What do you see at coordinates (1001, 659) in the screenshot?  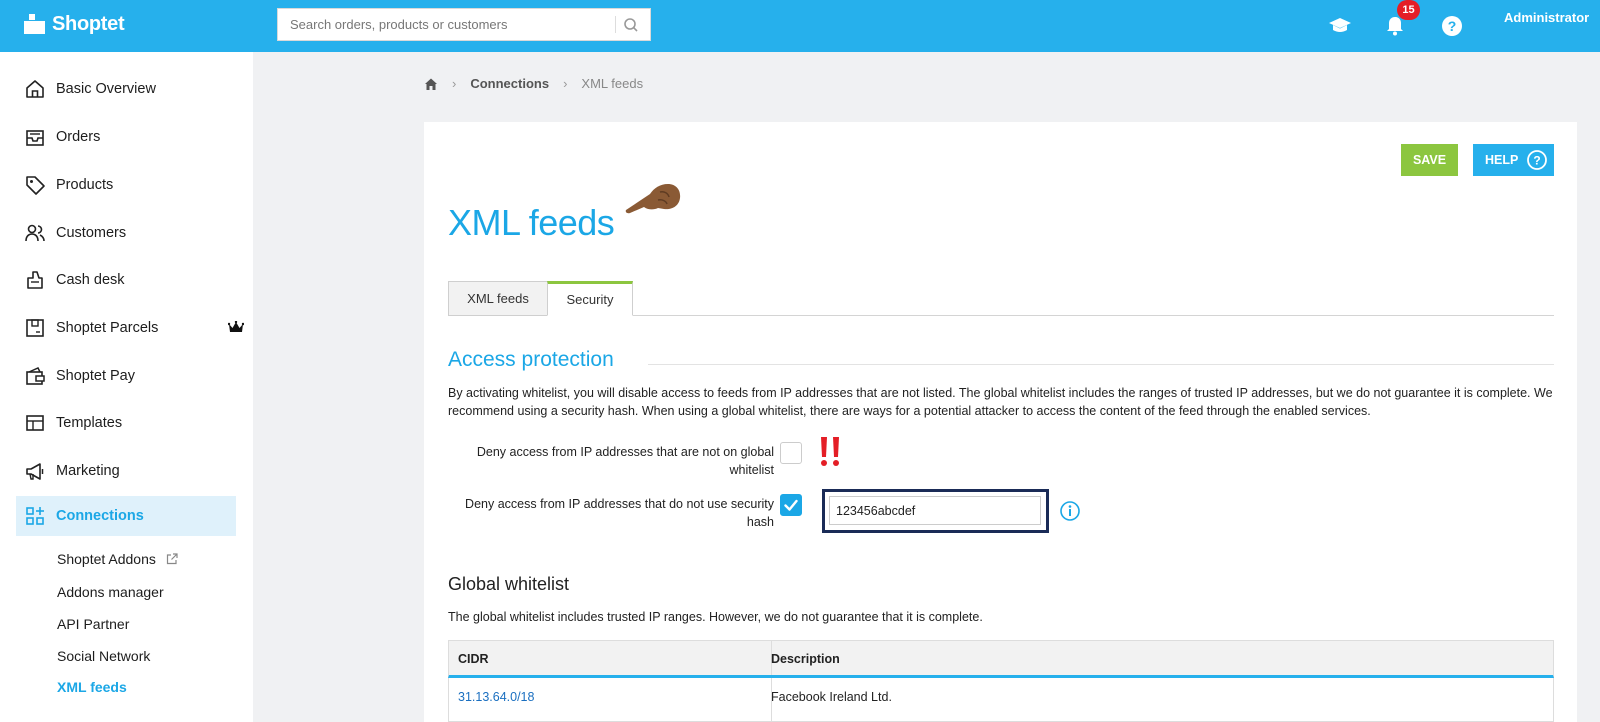 I see `table-header: CIDR Description` at bounding box center [1001, 659].